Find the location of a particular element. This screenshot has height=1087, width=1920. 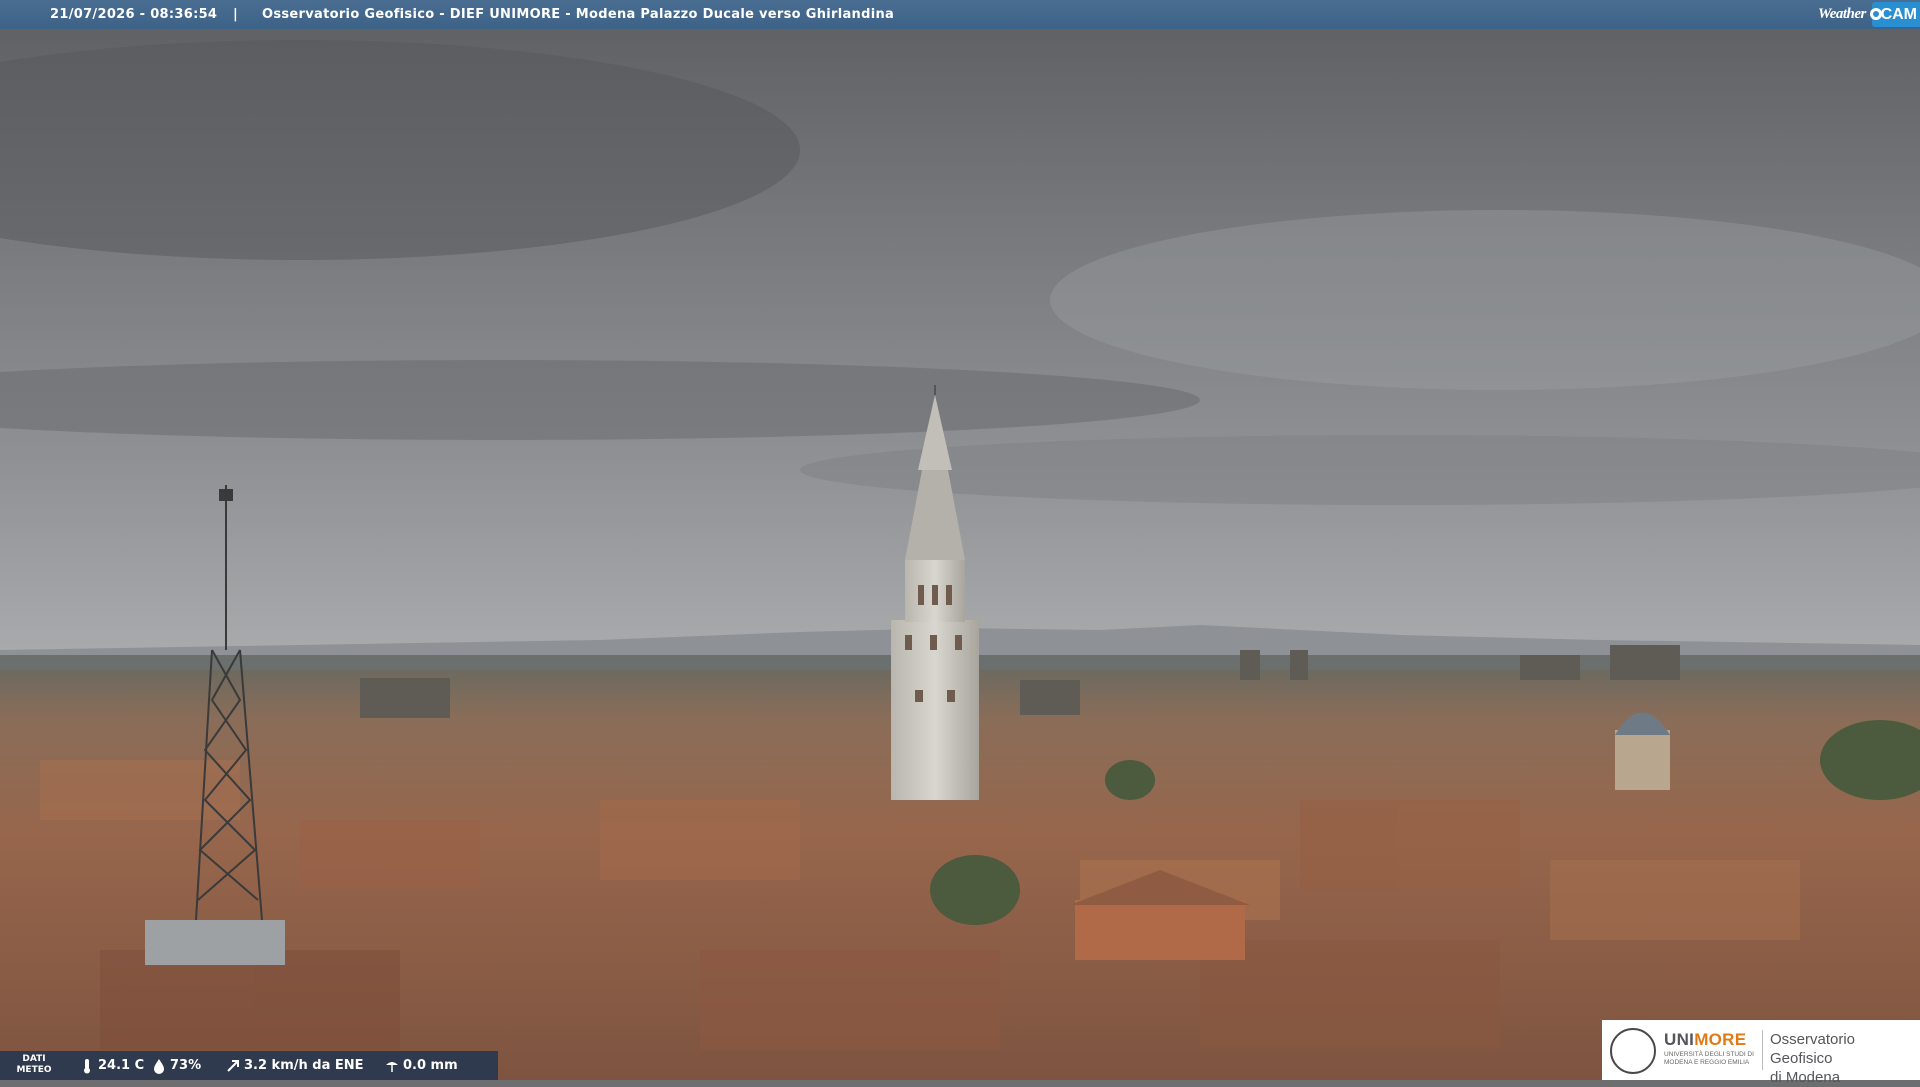

mast-base is located at coordinates (215, 942).